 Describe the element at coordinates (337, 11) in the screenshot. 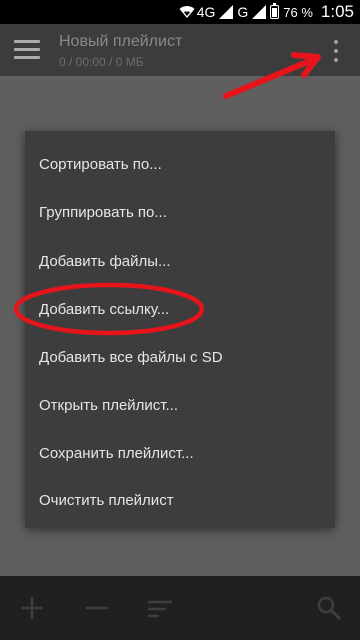

I see `clock: 1:05` at that location.